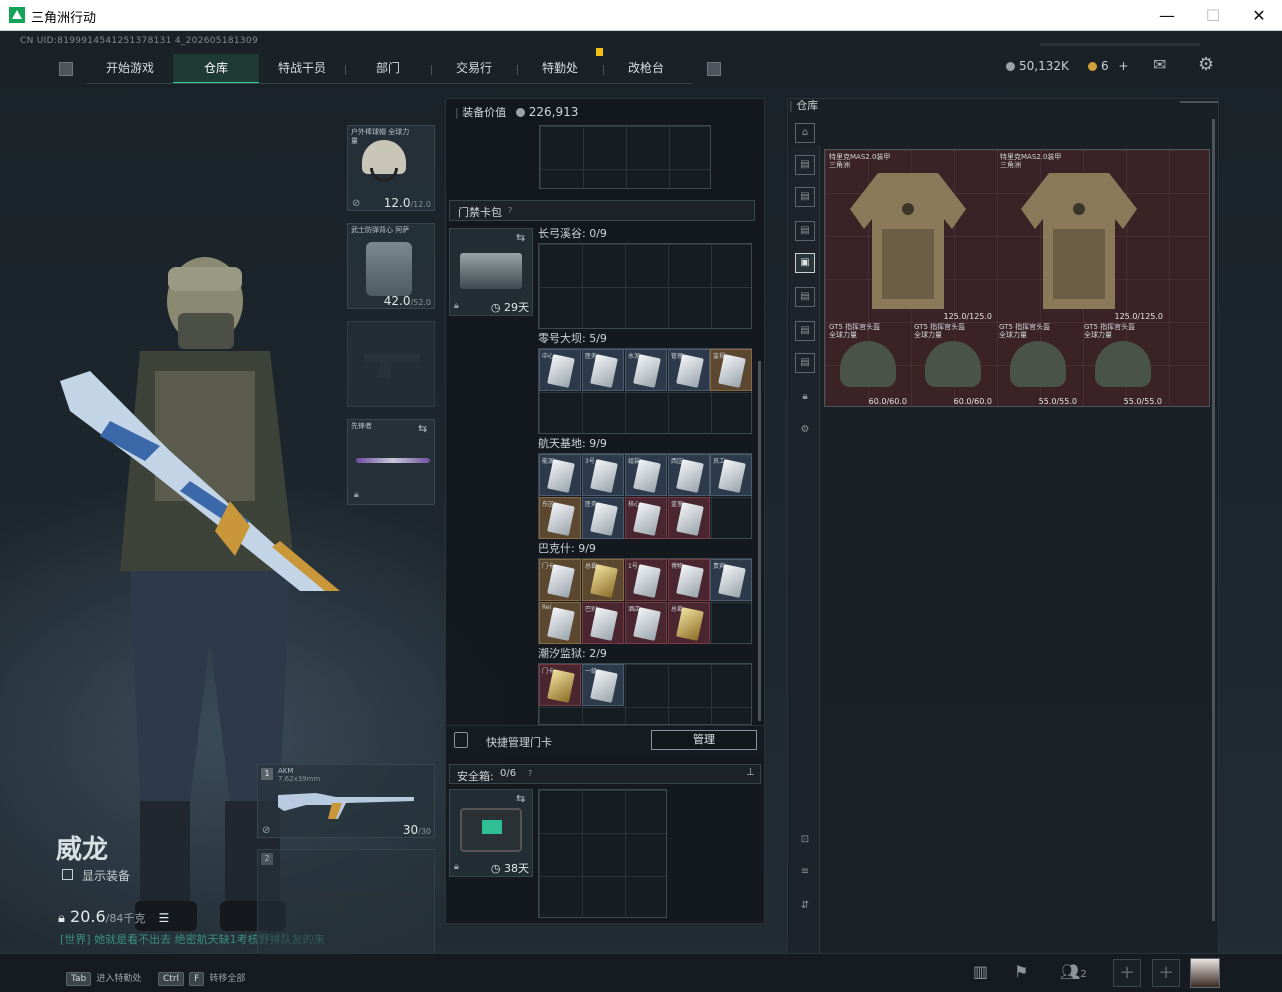  Describe the element at coordinates (391, 462) in the screenshot. I see `melee-slot: 先锋者 ⇆ 🔒︎` at that location.